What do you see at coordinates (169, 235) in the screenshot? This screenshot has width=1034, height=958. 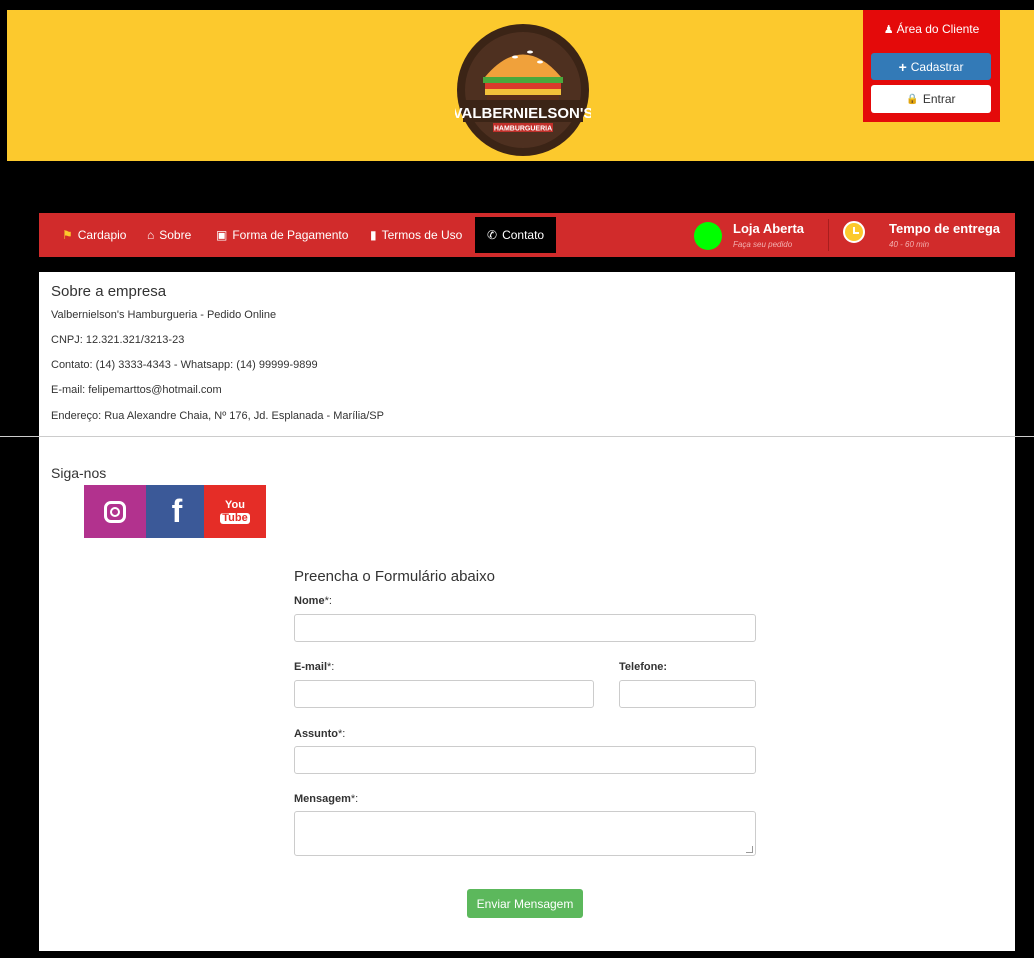 I see `nav-item-sobre: ⌂ Sobre` at bounding box center [169, 235].